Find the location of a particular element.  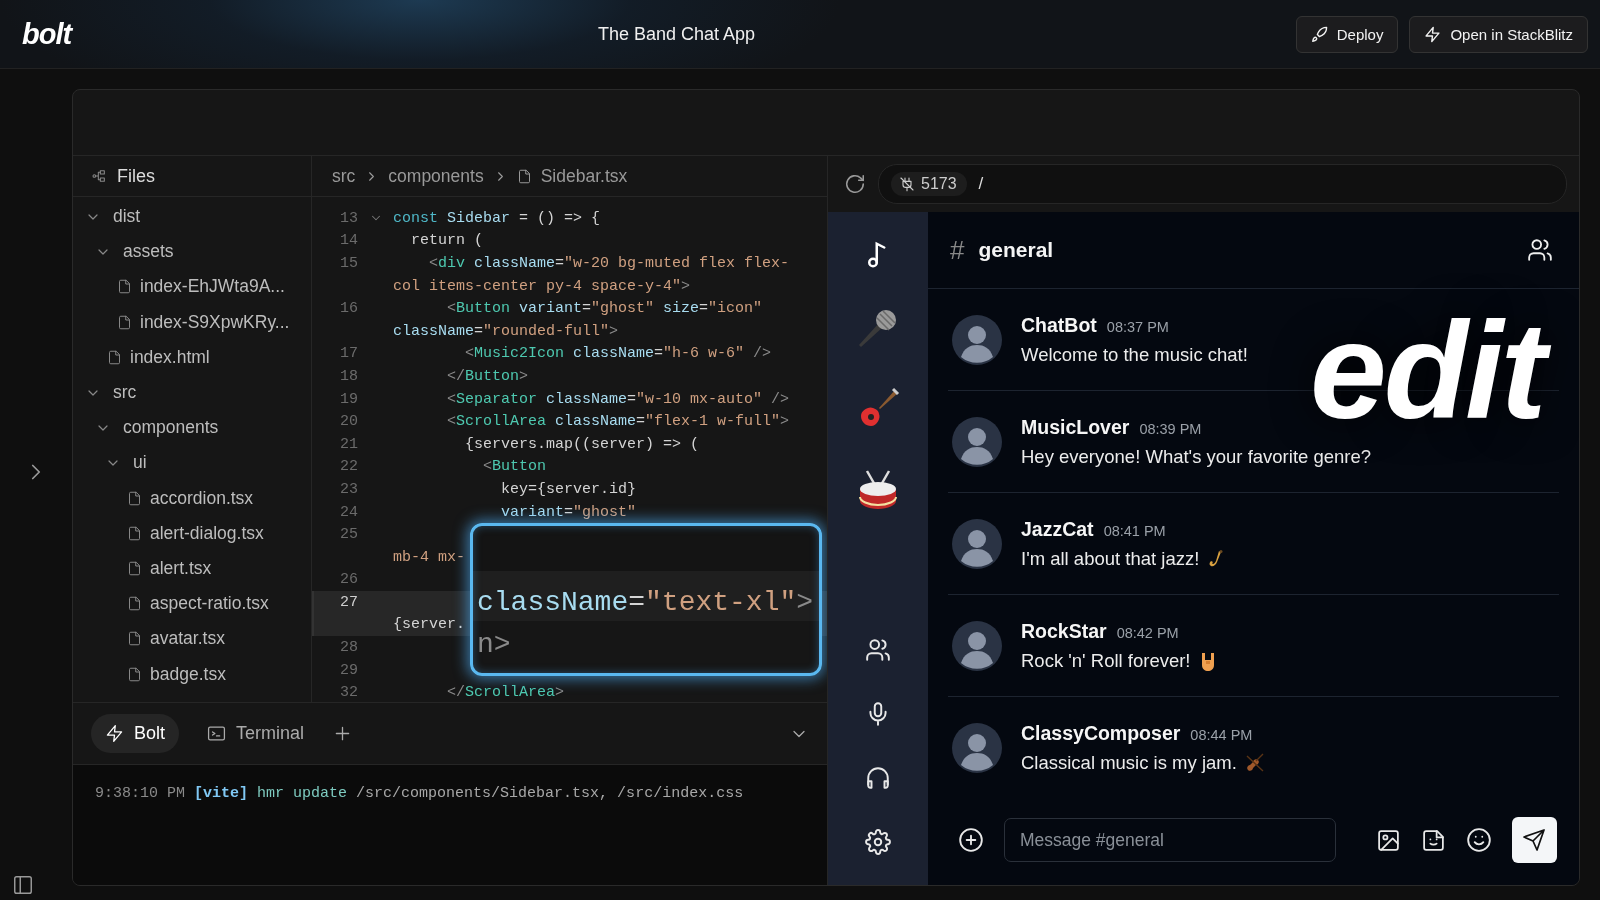

toolbar-button: Open in StackBlitz is located at coordinates (1498, 34).